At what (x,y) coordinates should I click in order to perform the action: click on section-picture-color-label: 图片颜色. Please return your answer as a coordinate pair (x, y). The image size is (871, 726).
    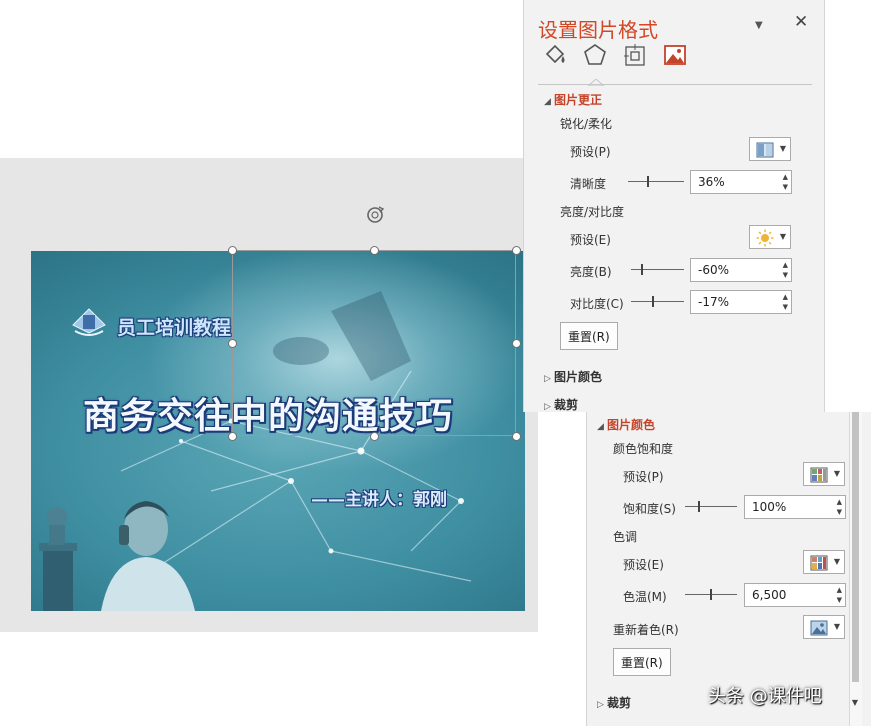
    Looking at the image, I should click on (631, 425).